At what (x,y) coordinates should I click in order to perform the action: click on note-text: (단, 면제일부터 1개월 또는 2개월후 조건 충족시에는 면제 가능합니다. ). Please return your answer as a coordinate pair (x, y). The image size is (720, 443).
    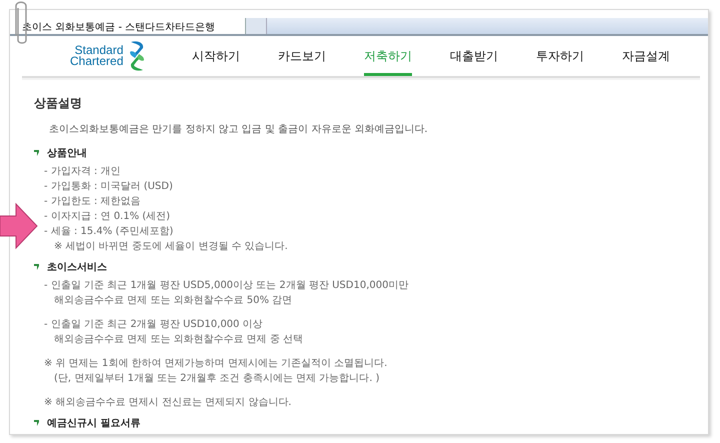
    Looking at the image, I should click on (216, 379).